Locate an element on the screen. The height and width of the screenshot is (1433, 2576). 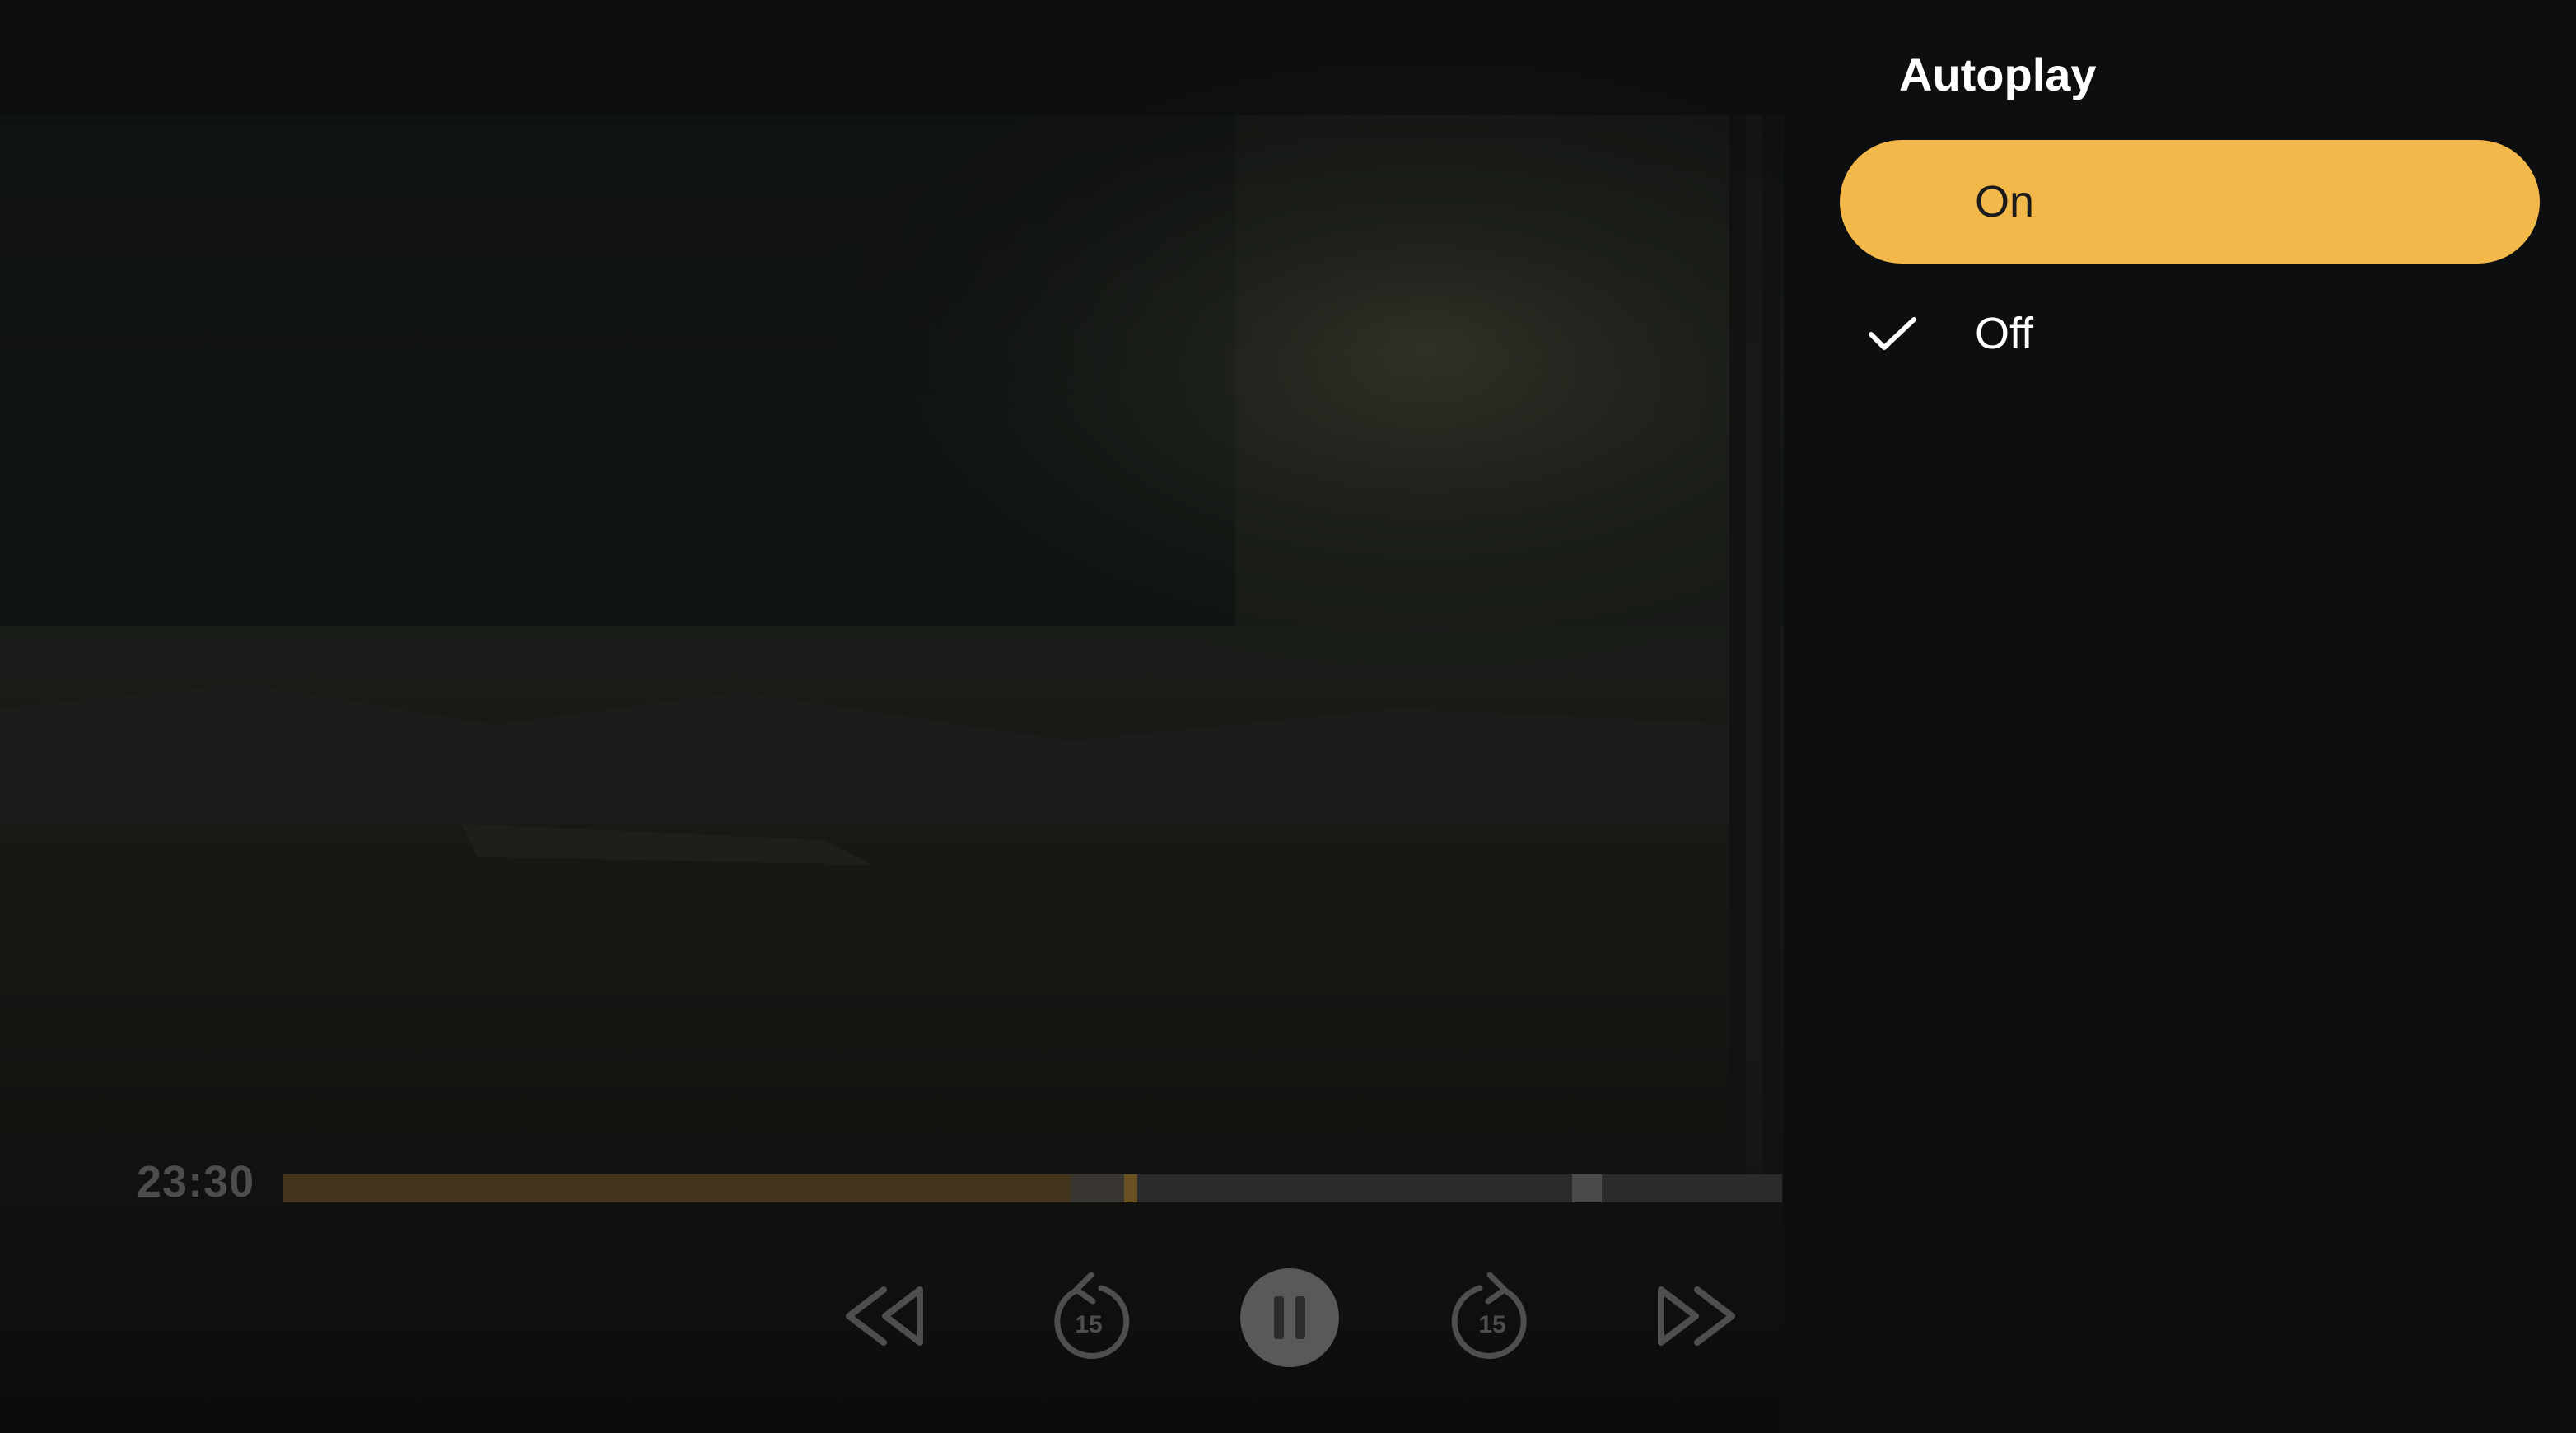
skip-forward-seconds: 15 is located at coordinates (1491, 1324).